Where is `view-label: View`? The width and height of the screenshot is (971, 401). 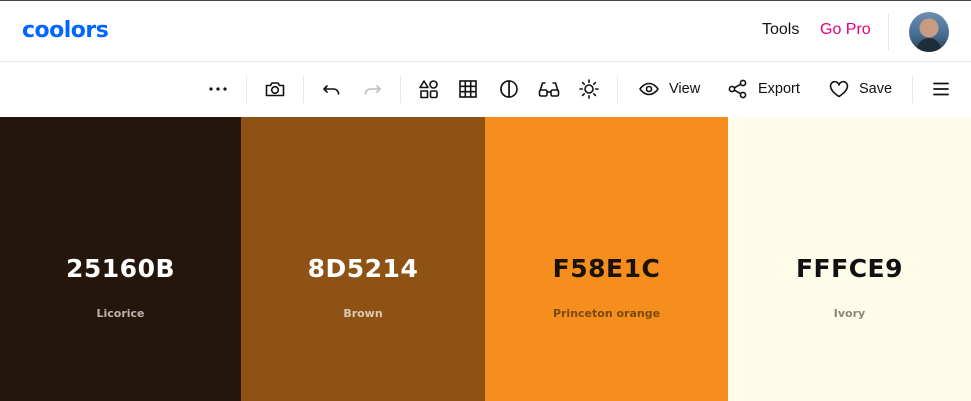
view-label: View is located at coordinates (685, 89).